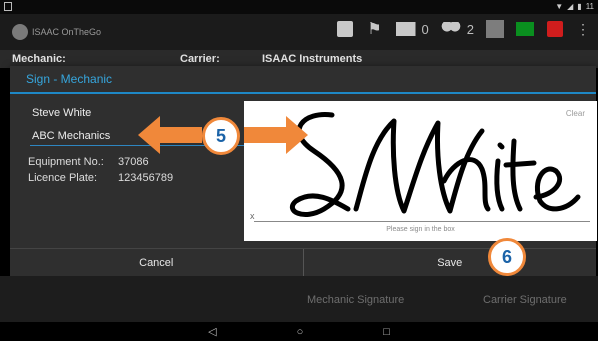  Describe the element at coordinates (425, 29) in the screenshot. I see `mail-count: 0` at that location.